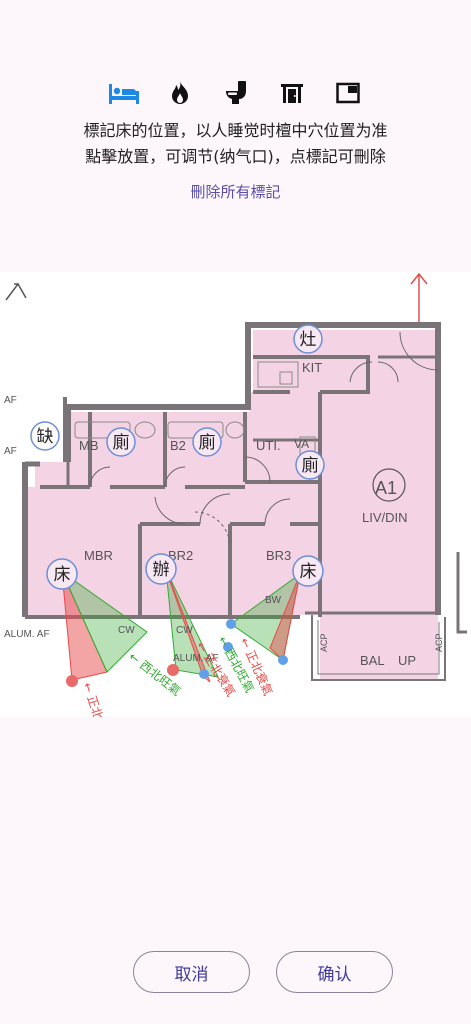  Describe the element at coordinates (98, 555) in the screenshot. I see `room-label-mbr: MBR` at that location.